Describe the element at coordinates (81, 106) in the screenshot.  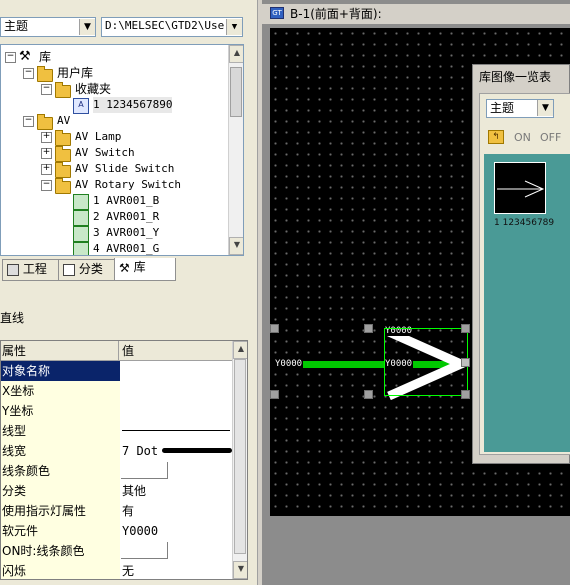
I see `user-image-icon: A` at that location.